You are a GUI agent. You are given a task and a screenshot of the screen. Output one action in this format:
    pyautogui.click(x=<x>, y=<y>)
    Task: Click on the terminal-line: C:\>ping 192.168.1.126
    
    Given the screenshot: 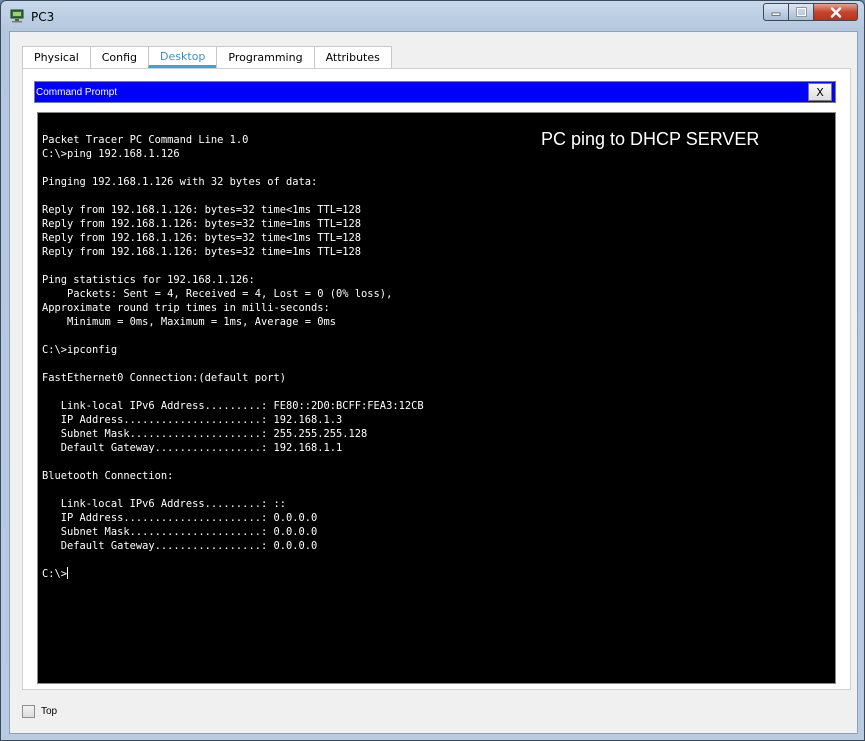 What is the action you would take?
    pyautogui.click(x=111, y=154)
    